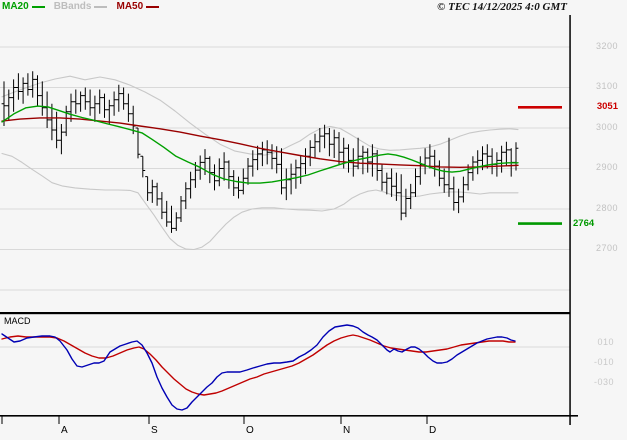 The width and height of the screenshot is (627, 440). I want to click on price-tick-3200: 3200, so click(606, 46).